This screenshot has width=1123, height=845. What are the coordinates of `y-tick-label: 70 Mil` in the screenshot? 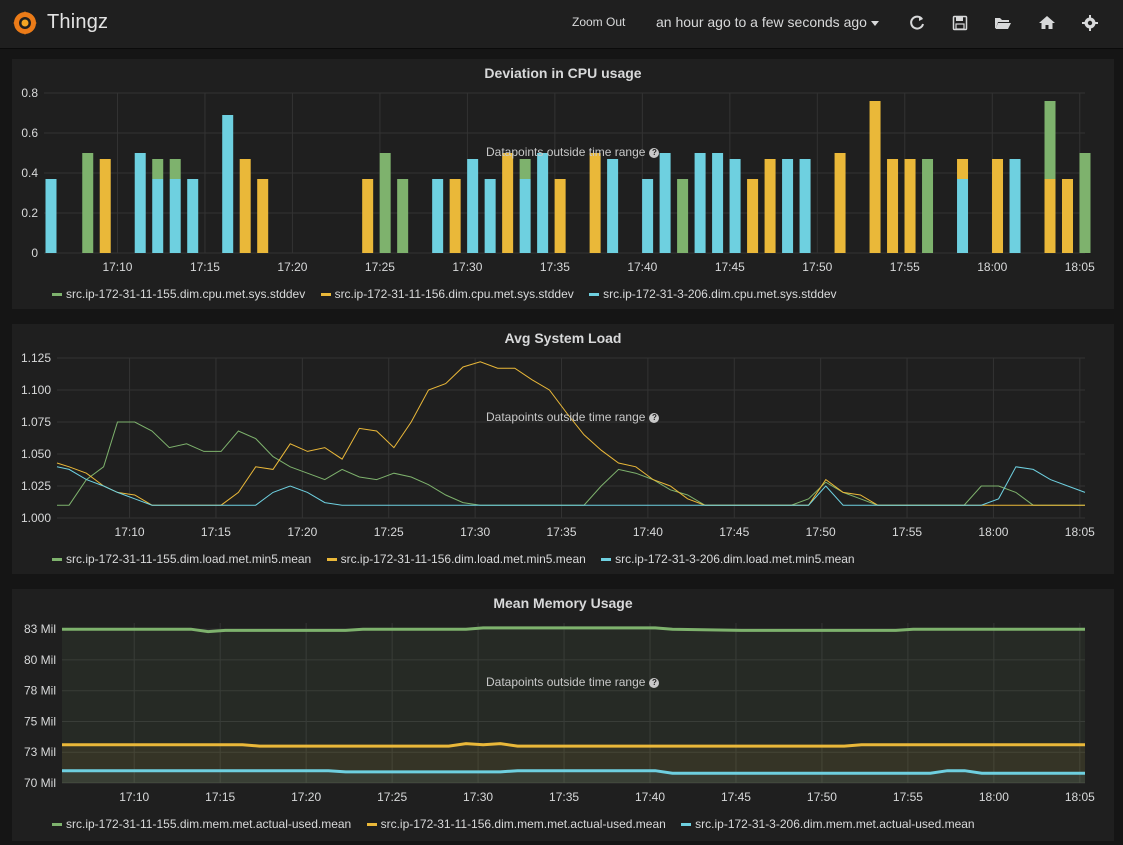 It's located at (40, 783).